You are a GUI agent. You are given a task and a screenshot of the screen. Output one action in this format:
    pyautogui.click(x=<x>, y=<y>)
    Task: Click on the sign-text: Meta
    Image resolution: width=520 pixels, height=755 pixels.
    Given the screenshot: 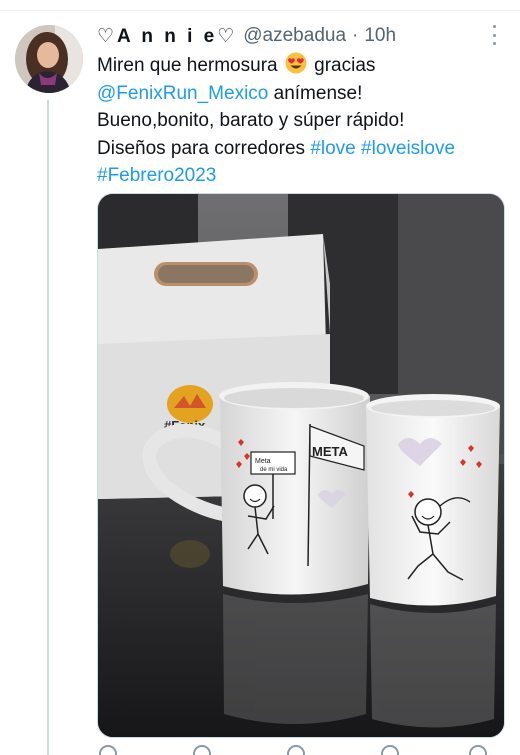 What is the action you would take?
    pyautogui.click(x=263, y=461)
    